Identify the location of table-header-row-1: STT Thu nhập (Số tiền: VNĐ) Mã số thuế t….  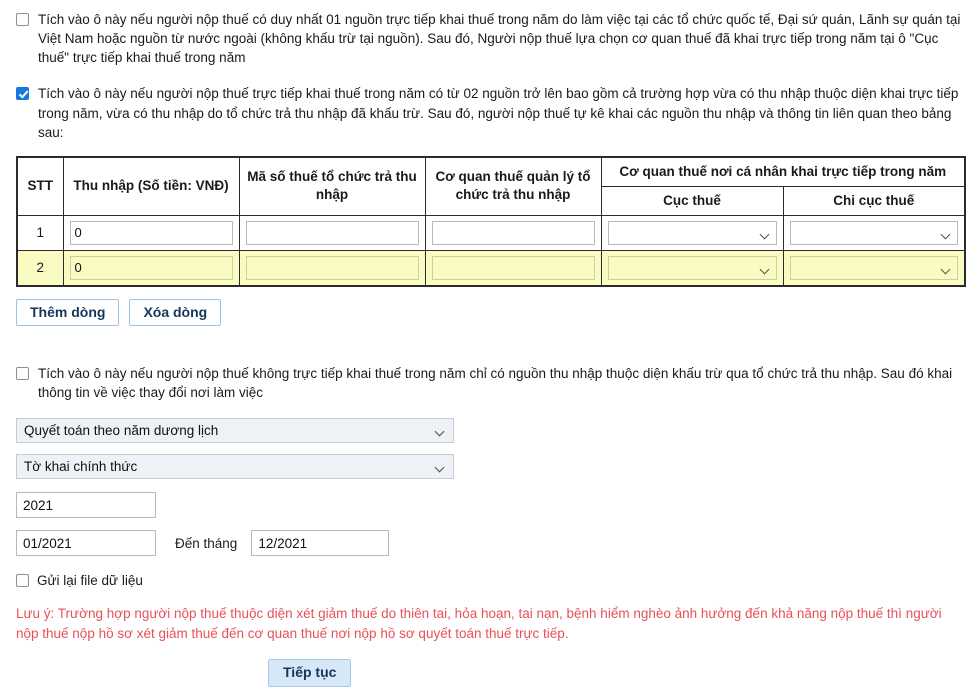
(491, 186).